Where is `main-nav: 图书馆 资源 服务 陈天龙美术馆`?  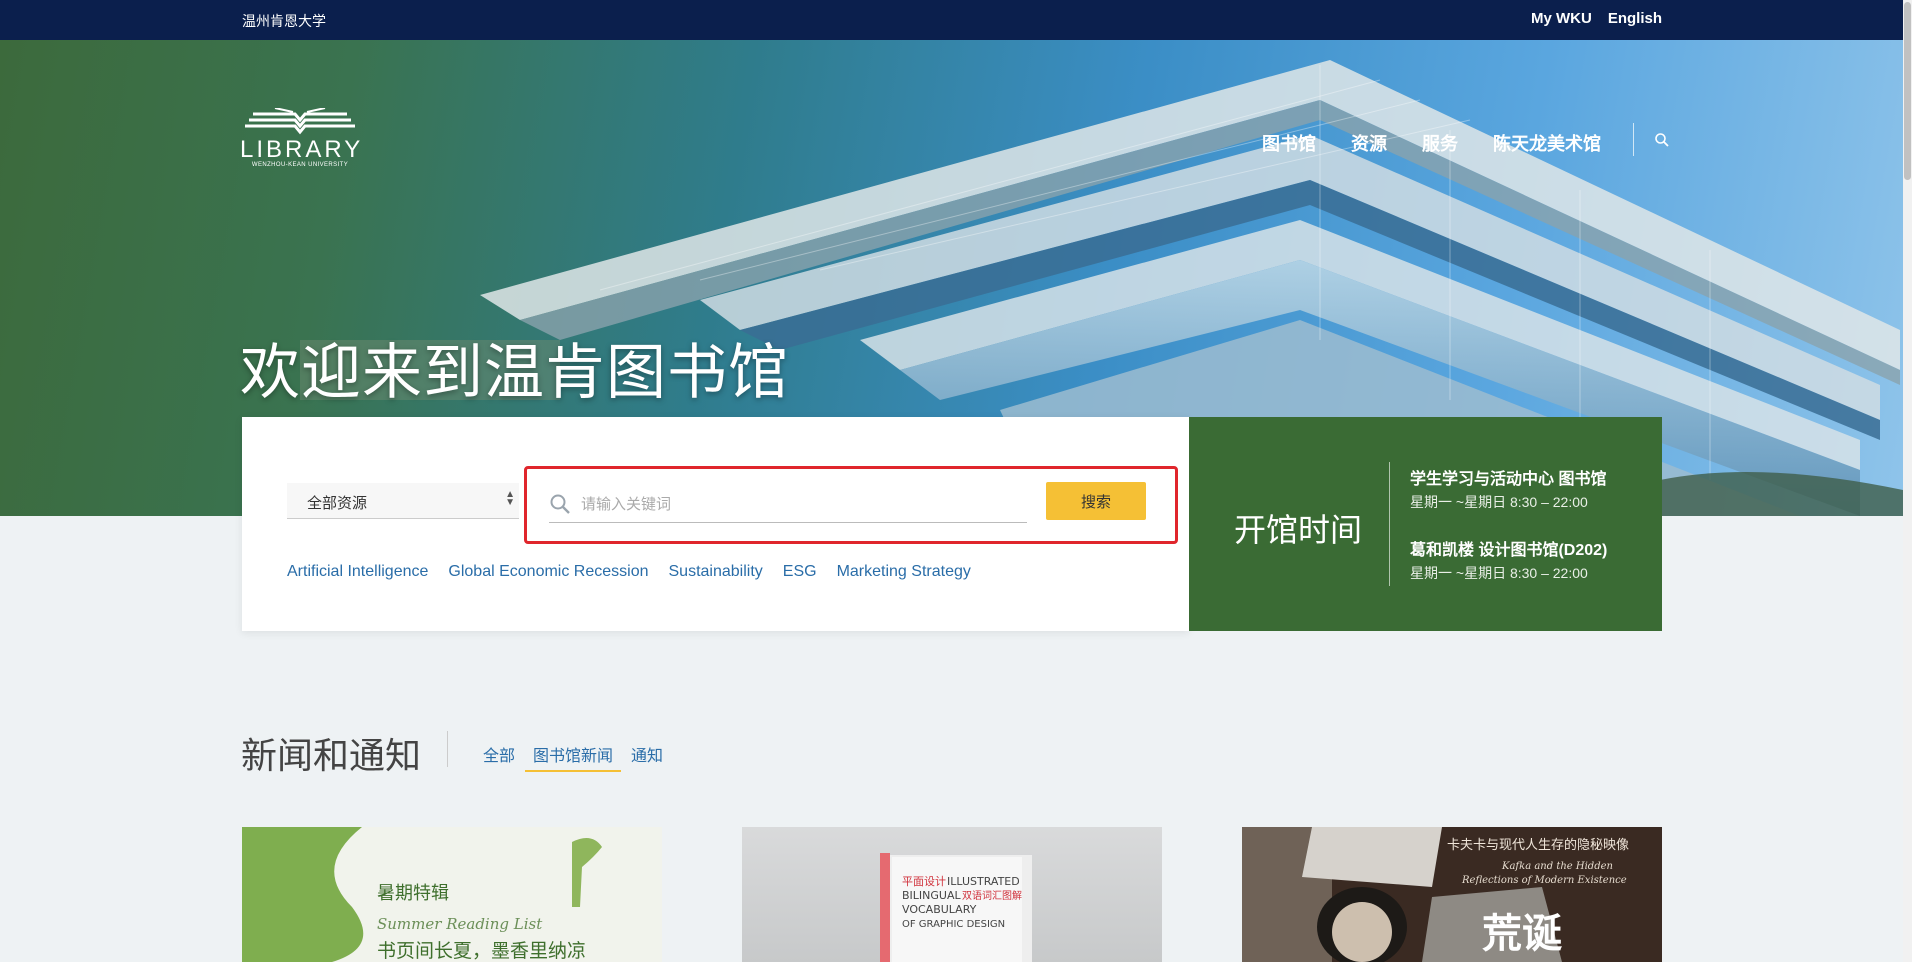
main-nav: 图书馆 资源 服务 陈天龙美术馆 is located at coordinates (1431, 143).